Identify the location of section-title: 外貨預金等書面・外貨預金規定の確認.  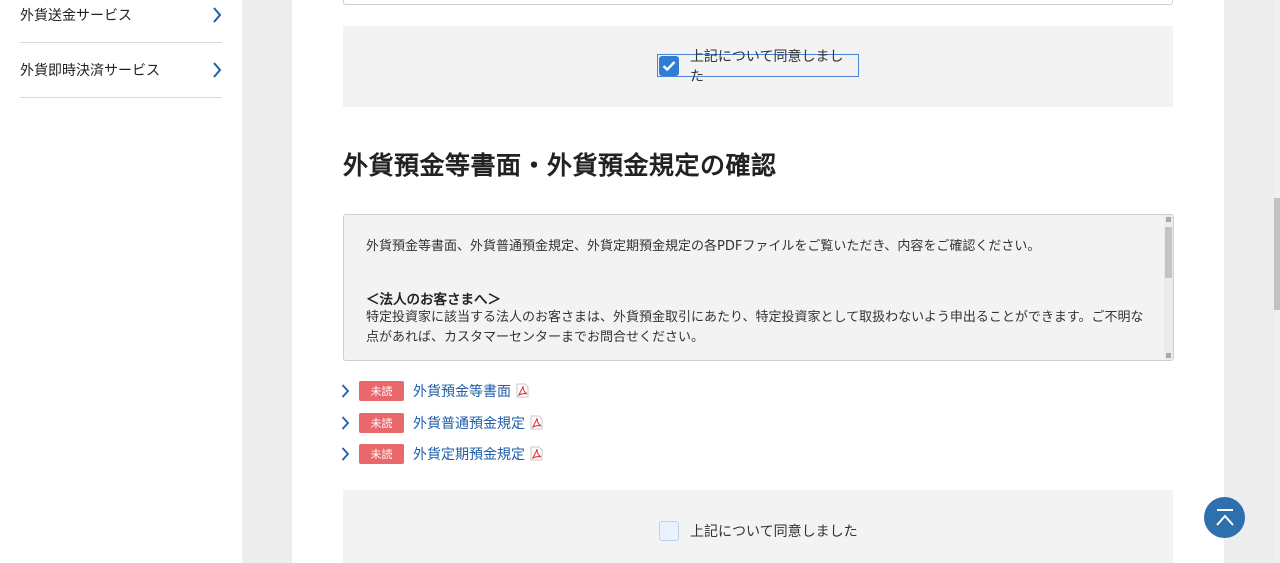
(560, 165).